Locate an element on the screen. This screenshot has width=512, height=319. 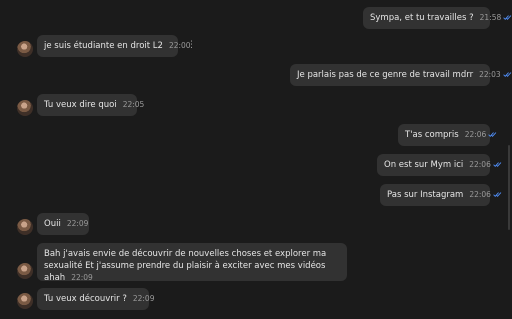
message-text: je suis étudiante en droit L2 is located at coordinates (103, 46).